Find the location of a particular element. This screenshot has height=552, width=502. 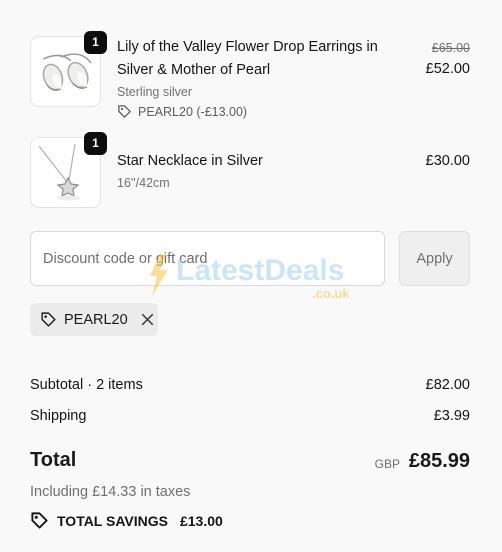

savings-label: TOTAL SAVINGS is located at coordinates (112, 520).